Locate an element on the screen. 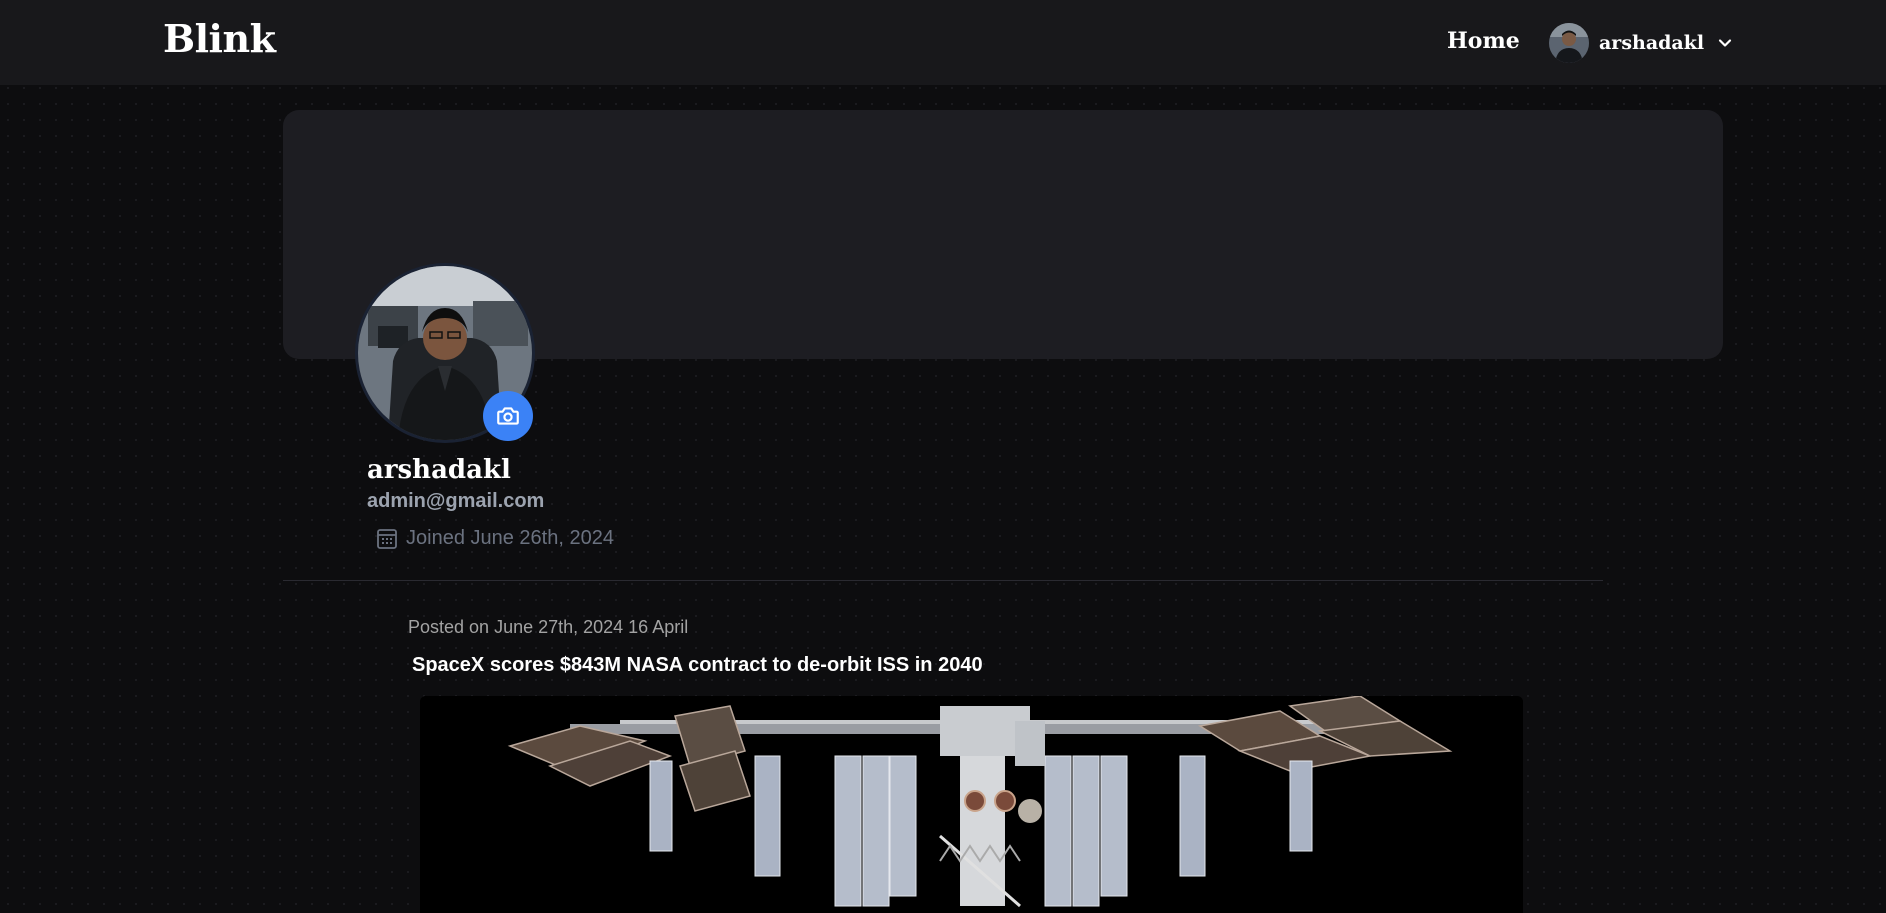  nav-home-link: Home is located at coordinates (1483, 41).